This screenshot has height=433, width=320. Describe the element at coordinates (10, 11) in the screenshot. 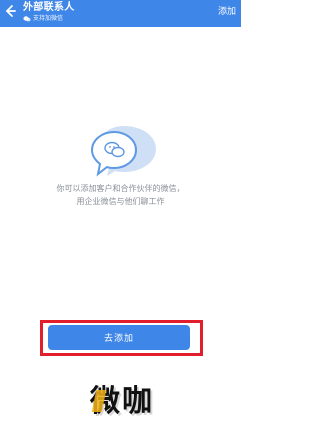

I see `arrow-left-icon` at that location.